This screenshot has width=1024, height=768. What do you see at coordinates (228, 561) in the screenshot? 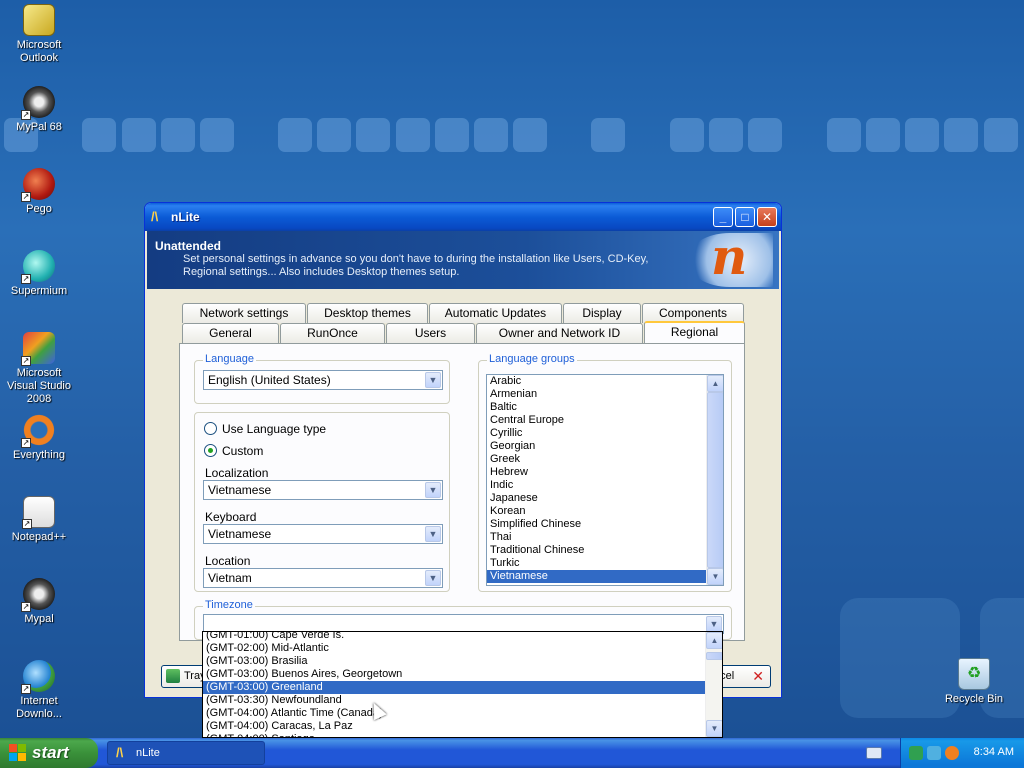
I see `location-label: Location` at bounding box center [228, 561].